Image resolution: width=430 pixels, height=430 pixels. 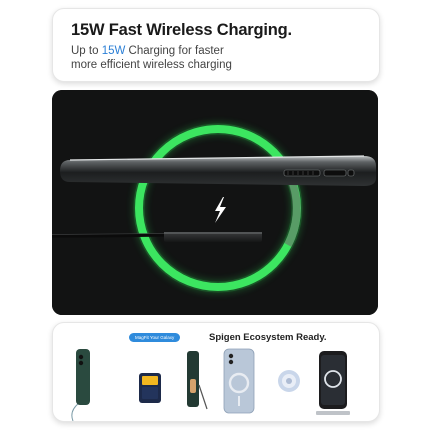 What do you see at coordinates (155, 337) in the screenshot?
I see `magfit-badge: MagFit Your Galaxy` at bounding box center [155, 337].